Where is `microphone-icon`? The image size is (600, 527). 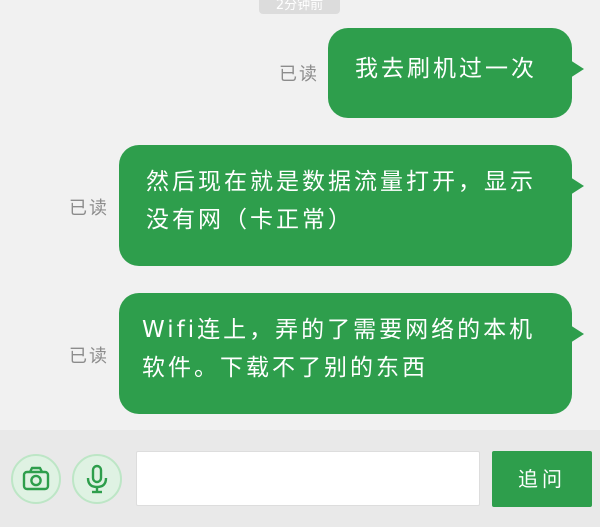 microphone-icon is located at coordinates (97, 479).